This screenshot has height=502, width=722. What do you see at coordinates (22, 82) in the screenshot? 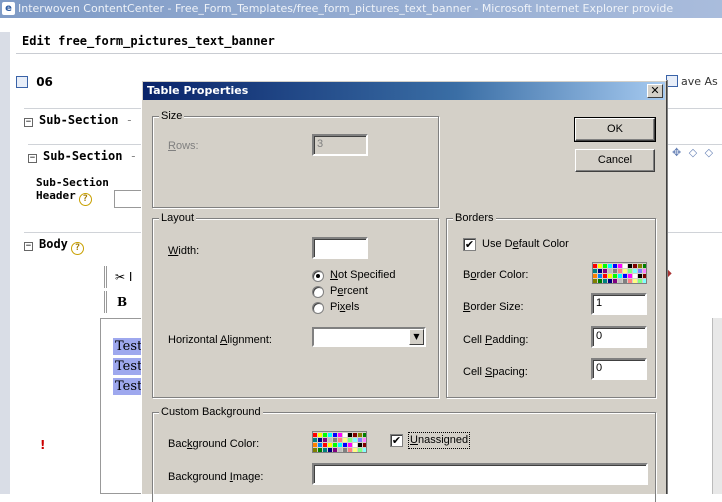
I see `document-icon` at bounding box center [22, 82].